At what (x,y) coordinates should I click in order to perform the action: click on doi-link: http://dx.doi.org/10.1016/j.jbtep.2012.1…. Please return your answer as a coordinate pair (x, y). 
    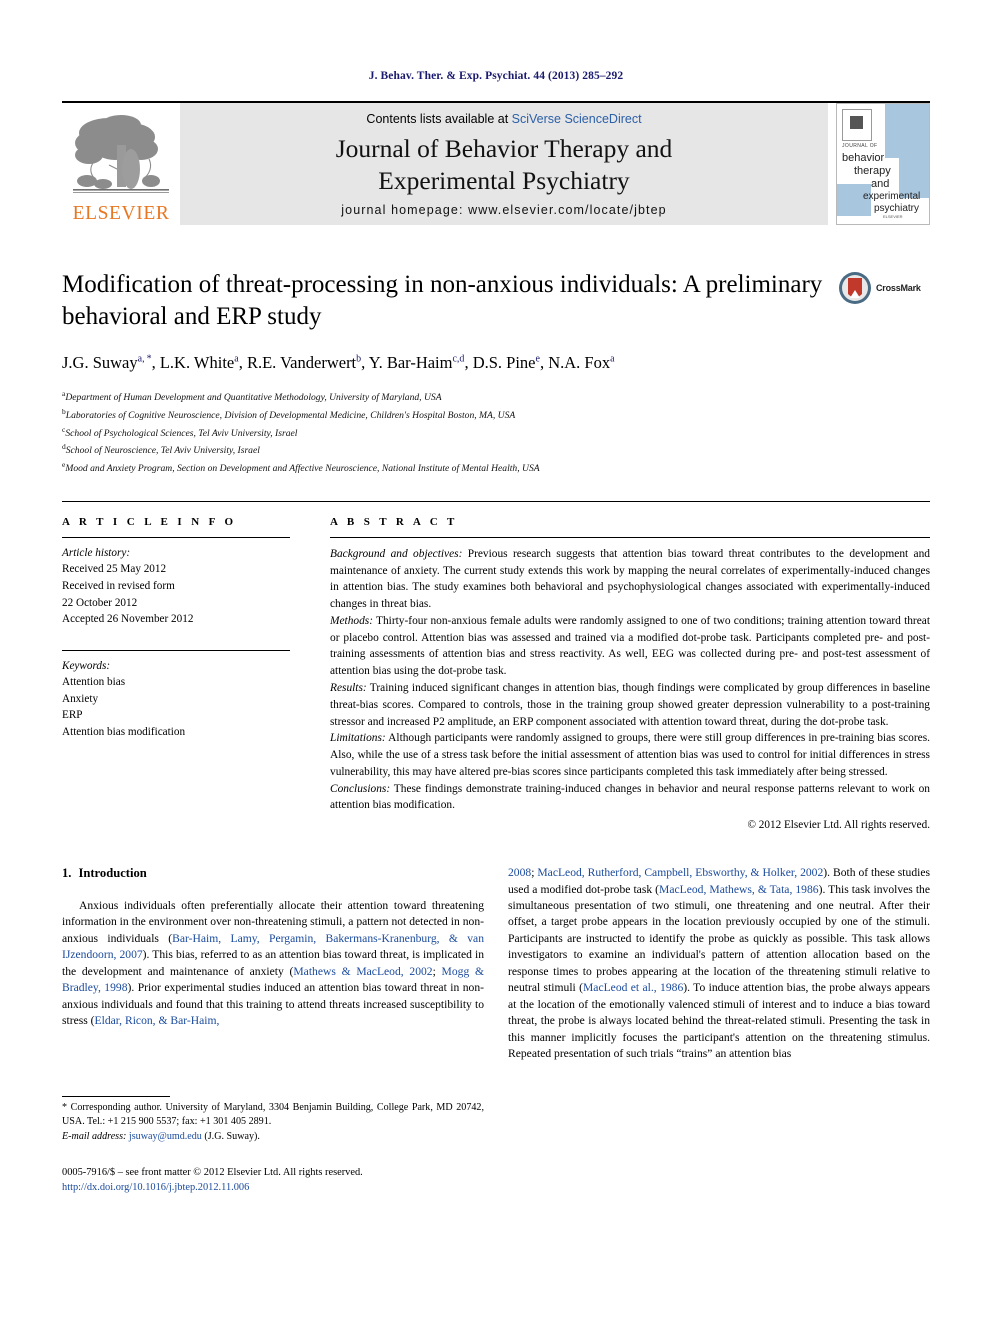
    Looking at the image, I should click on (273, 1187).